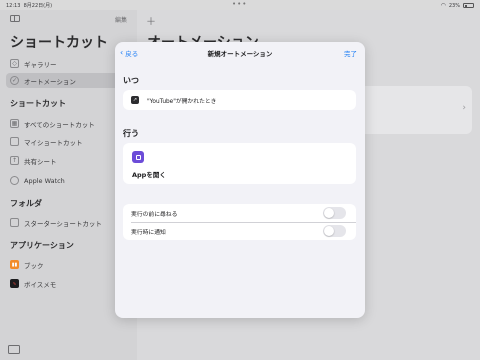 The width and height of the screenshot is (480, 360). I want to click on option-label: 実行の前に尋ねる, so click(154, 214).